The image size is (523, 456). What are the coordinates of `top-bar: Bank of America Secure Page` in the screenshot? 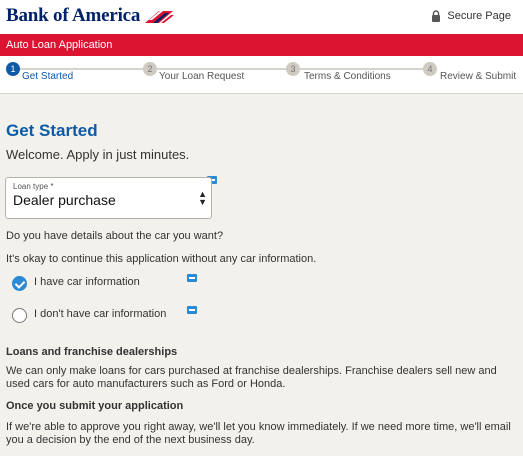 It's located at (261, 17).